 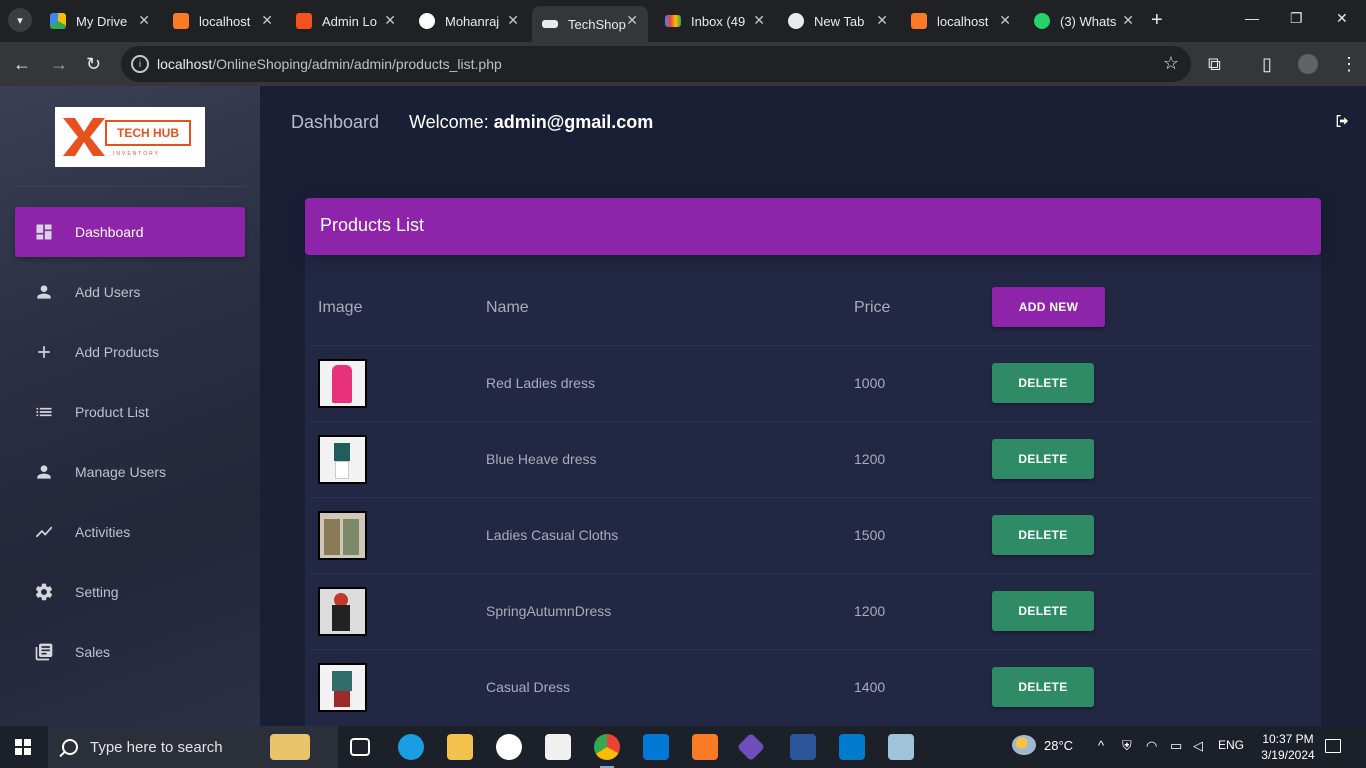 I want to click on sidebar-item-label: Dashboard, so click(x=109, y=232).